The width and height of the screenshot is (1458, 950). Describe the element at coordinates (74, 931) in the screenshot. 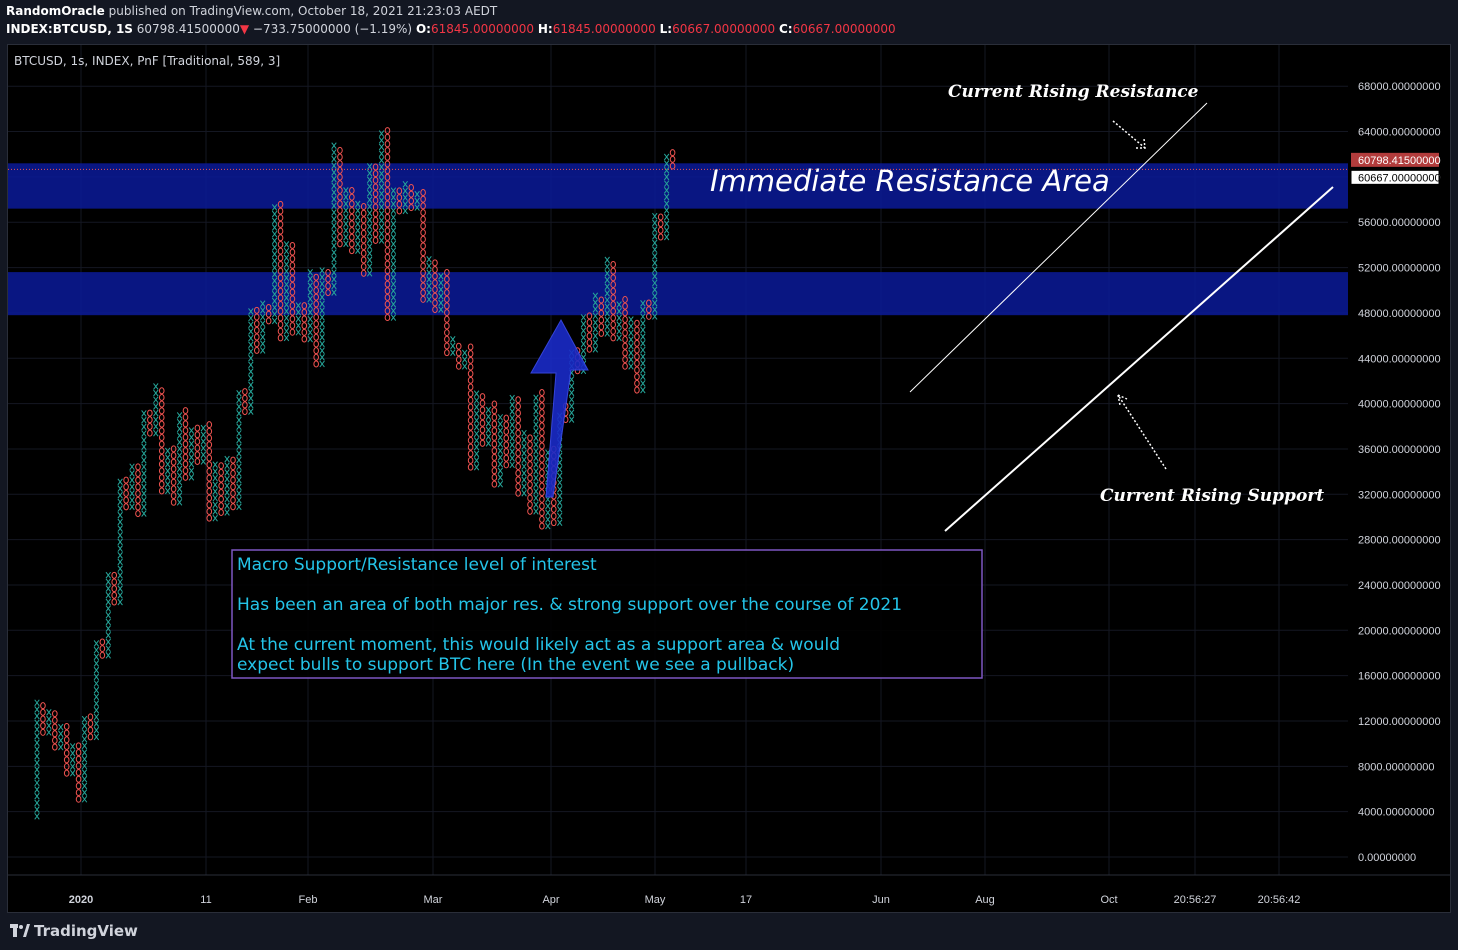

I see `tradingview-brand: TradingView` at that location.